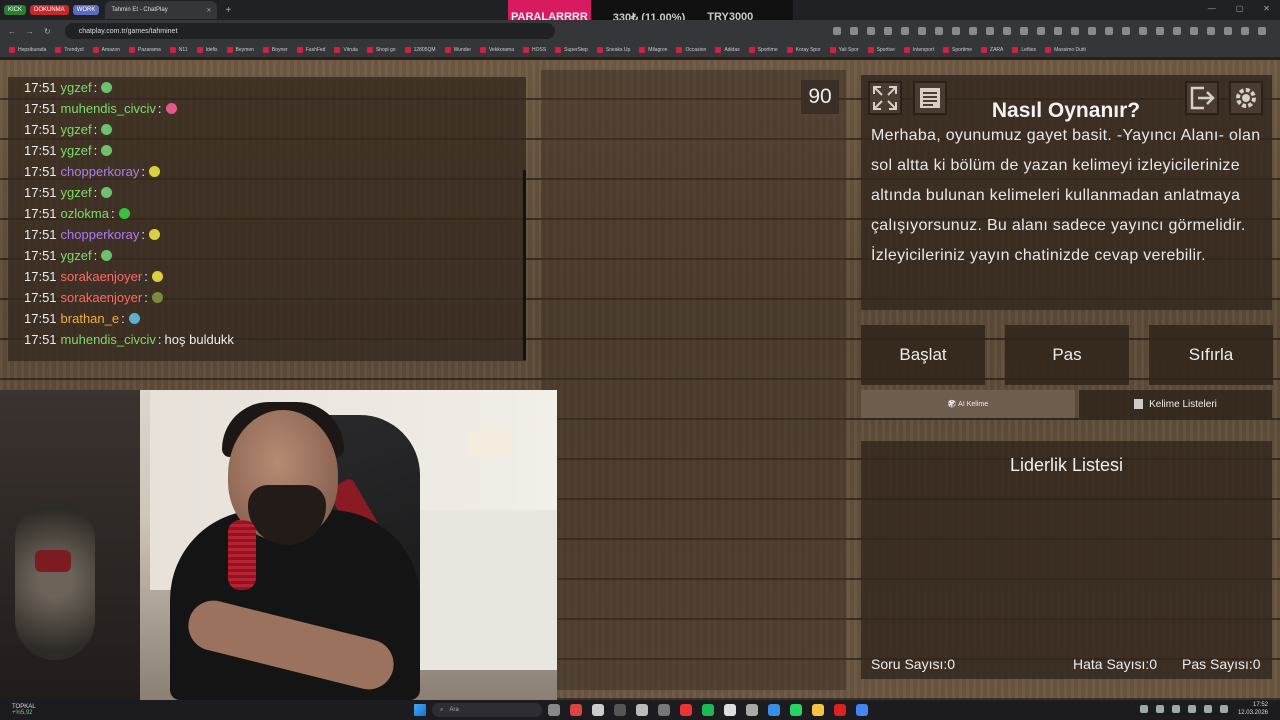 This screenshot has height=720, width=1280. Describe the element at coordinates (576, 710) in the screenshot. I see `browser-icon` at that location.